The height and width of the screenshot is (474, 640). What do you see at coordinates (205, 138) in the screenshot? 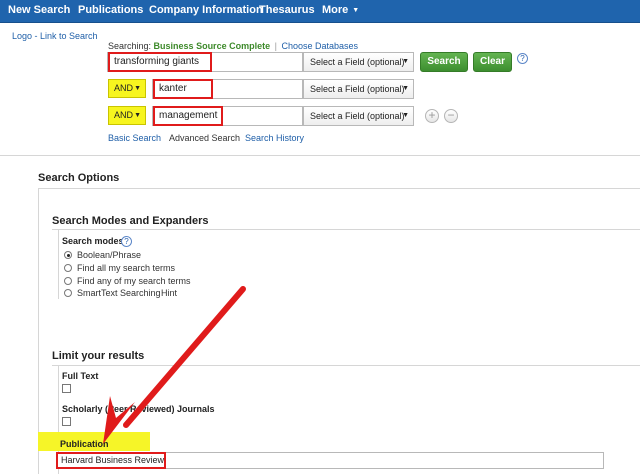
I see `advanced-search-label: Advanced Search` at bounding box center [205, 138].